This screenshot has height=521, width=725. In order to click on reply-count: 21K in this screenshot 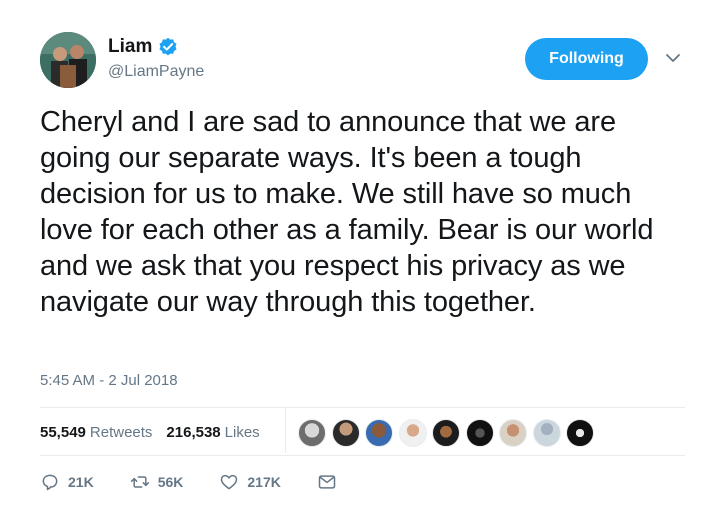, I will do `click(81, 482)`.